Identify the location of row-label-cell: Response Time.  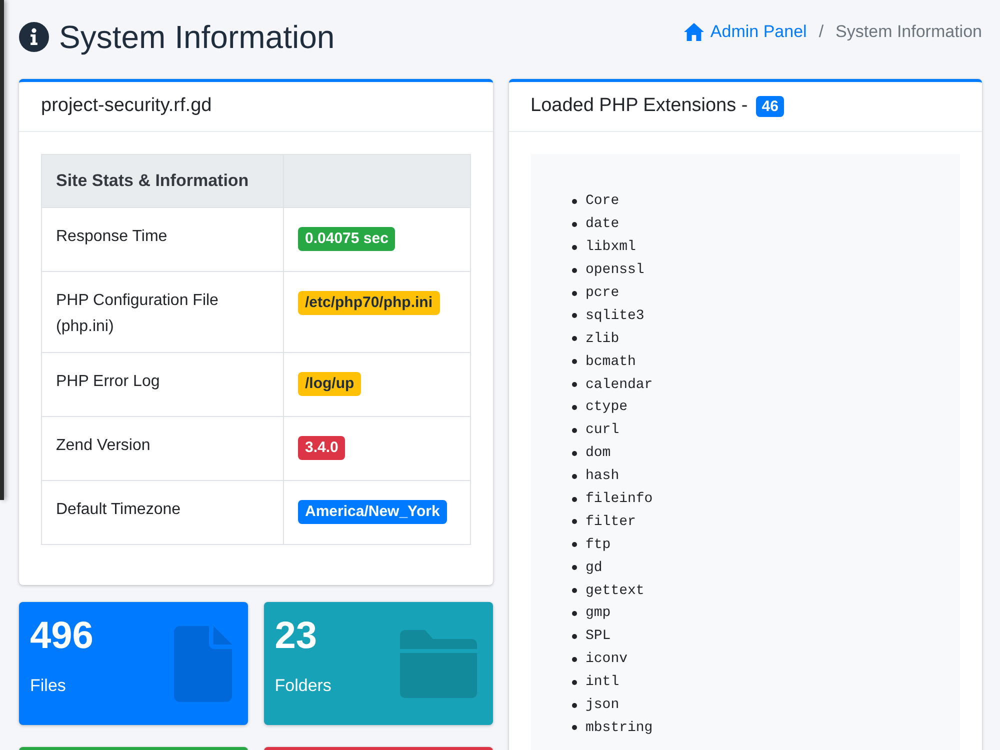
(163, 240).